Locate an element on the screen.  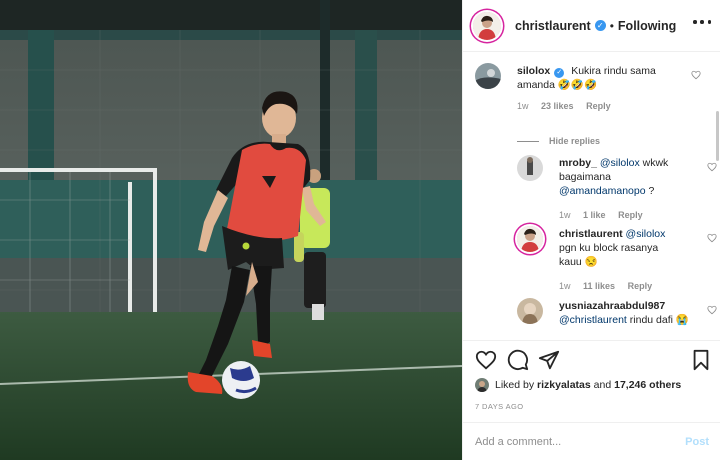
share-paper-plane-icon is located at coordinates (549, 360).